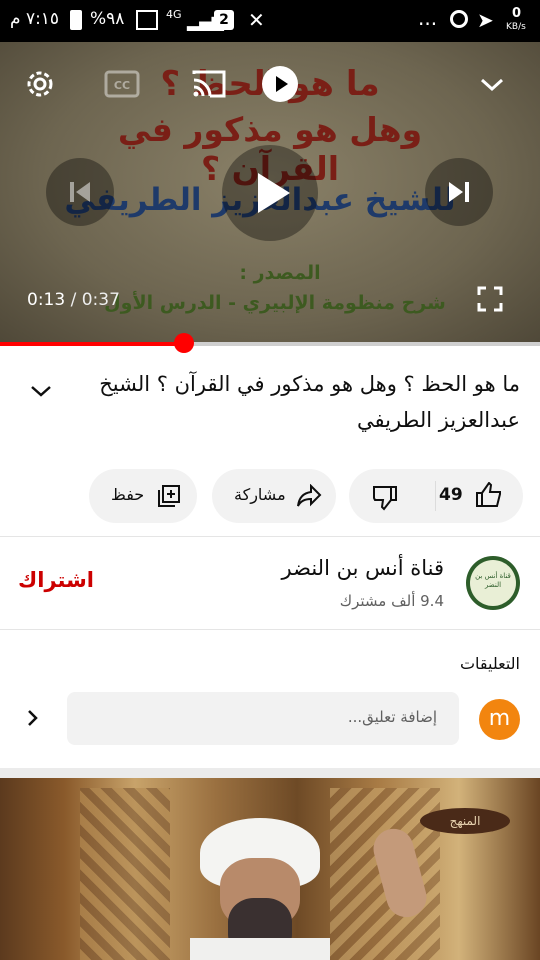 This screenshot has height=960, width=540. I want to click on time-display: 0:13 / 0:37, so click(73, 300).